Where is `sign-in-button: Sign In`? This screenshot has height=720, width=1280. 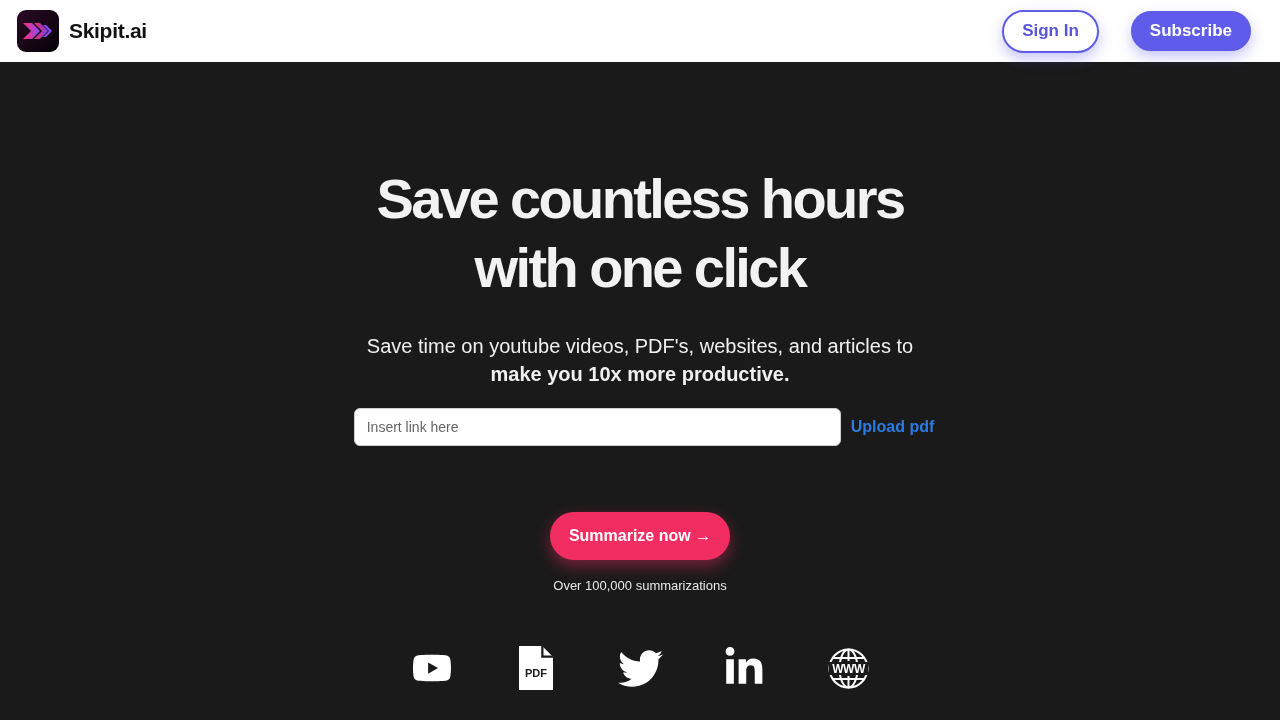
sign-in-button: Sign In is located at coordinates (1050, 31).